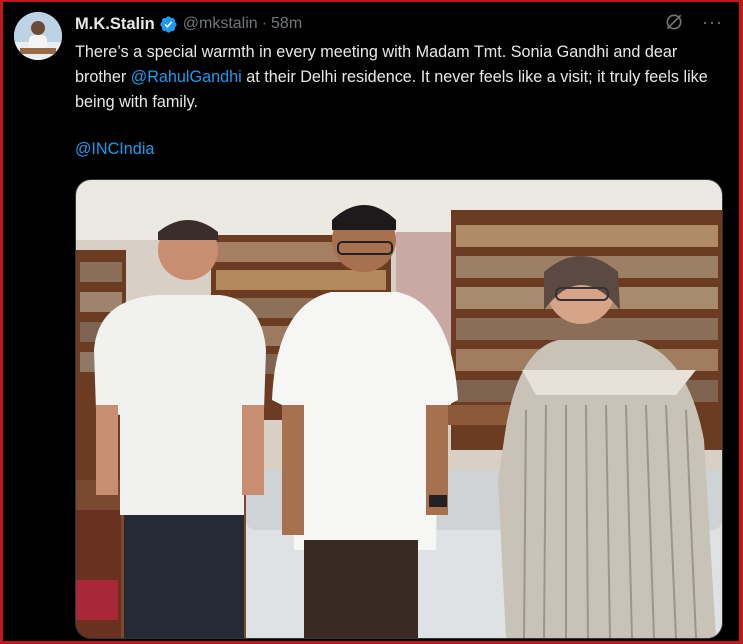  What do you see at coordinates (286, 24) in the screenshot?
I see `timestamp: 58m` at bounding box center [286, 24].